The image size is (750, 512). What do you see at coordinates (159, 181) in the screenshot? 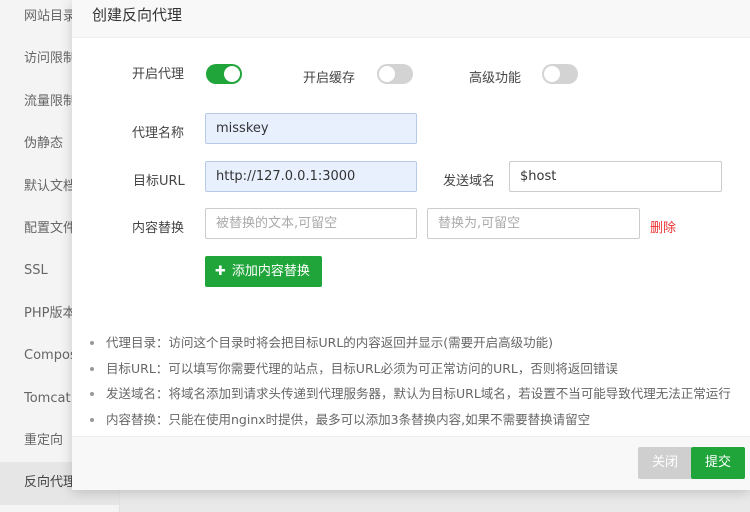
I see `target-url-label: 目标URL` at bounding box center [159, 181].